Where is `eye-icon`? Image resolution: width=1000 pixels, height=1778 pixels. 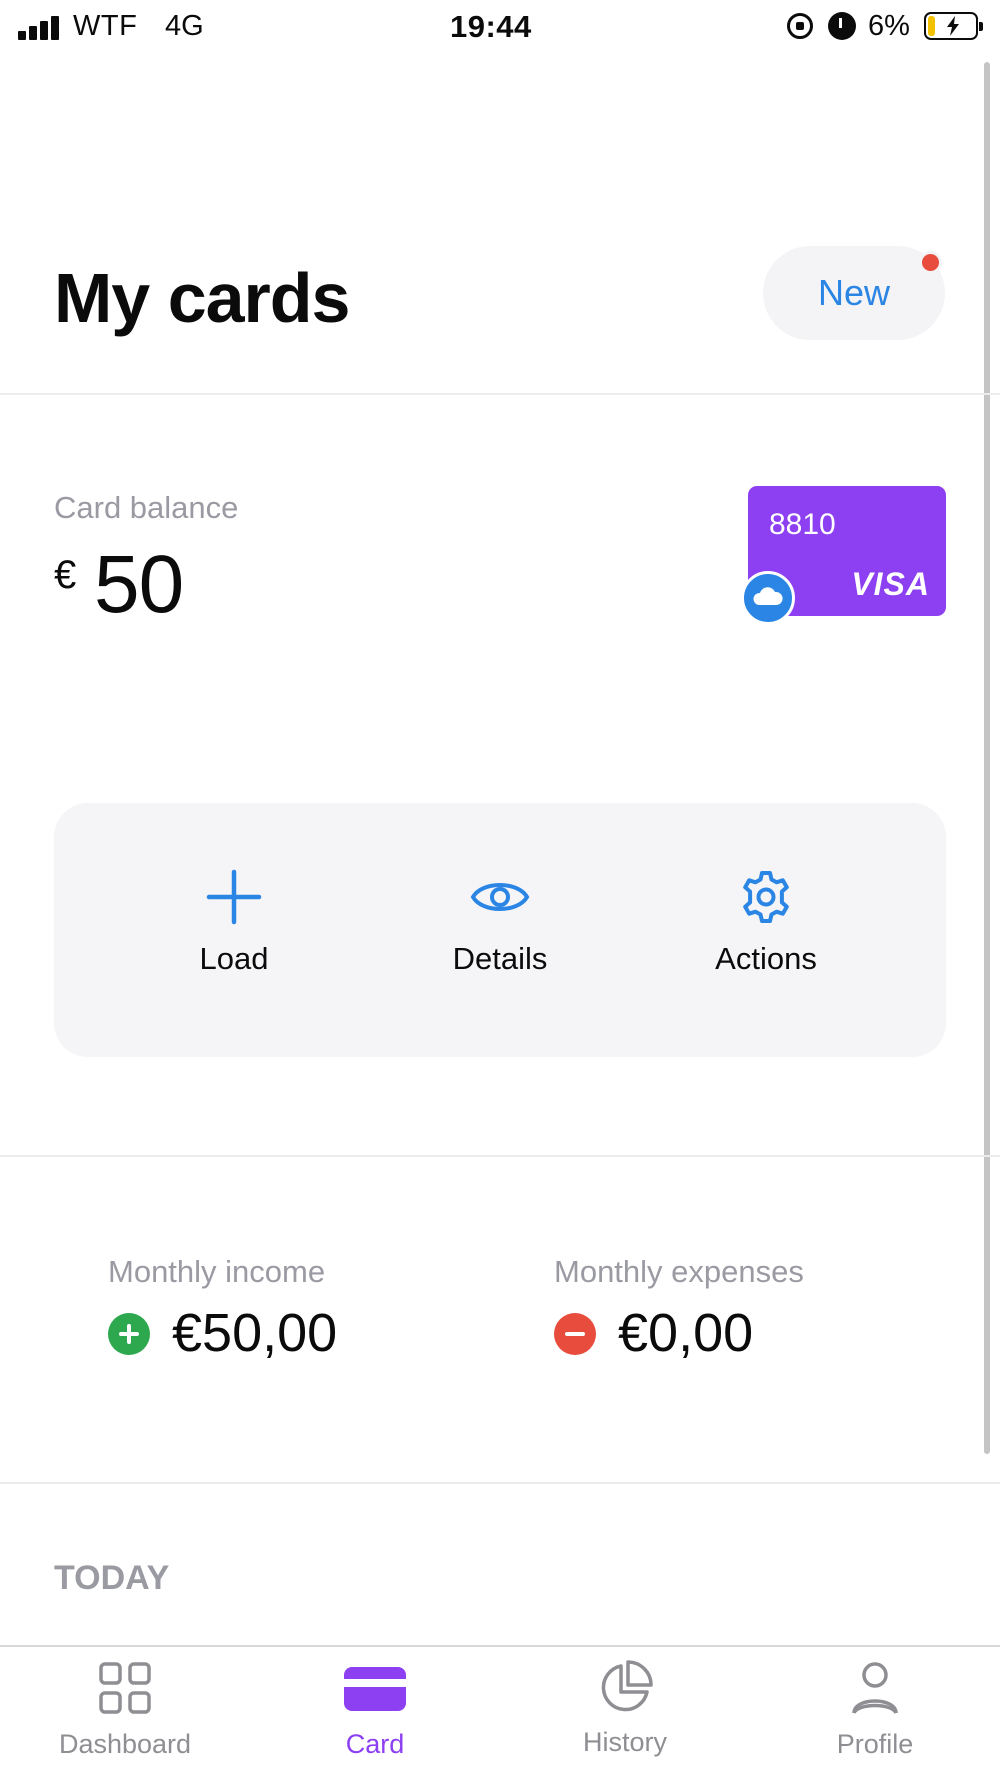
eye-icon is located at coordinates (500, 897).